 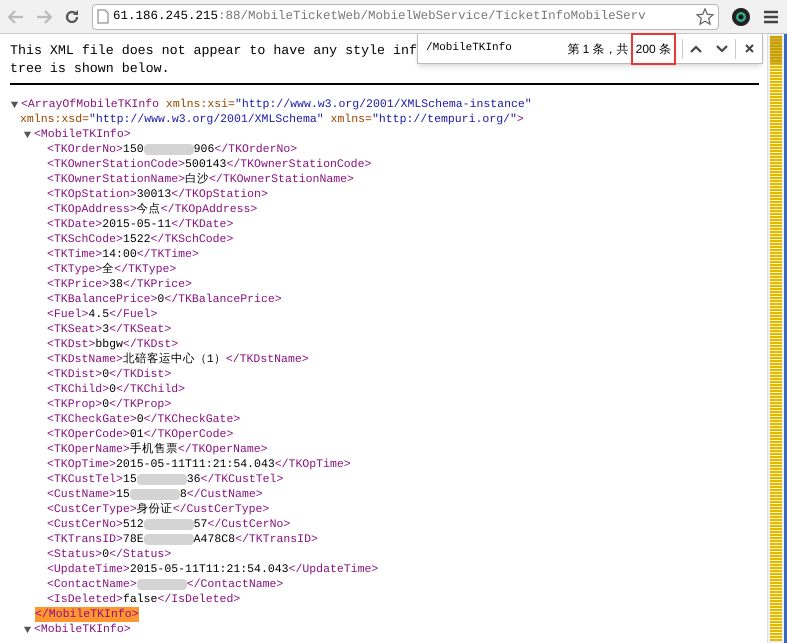 What do you see at coordinates (74, 404) in the screenshot?
I see `xml-open-tag: <TKProp>` at bounding box center [74, 404].